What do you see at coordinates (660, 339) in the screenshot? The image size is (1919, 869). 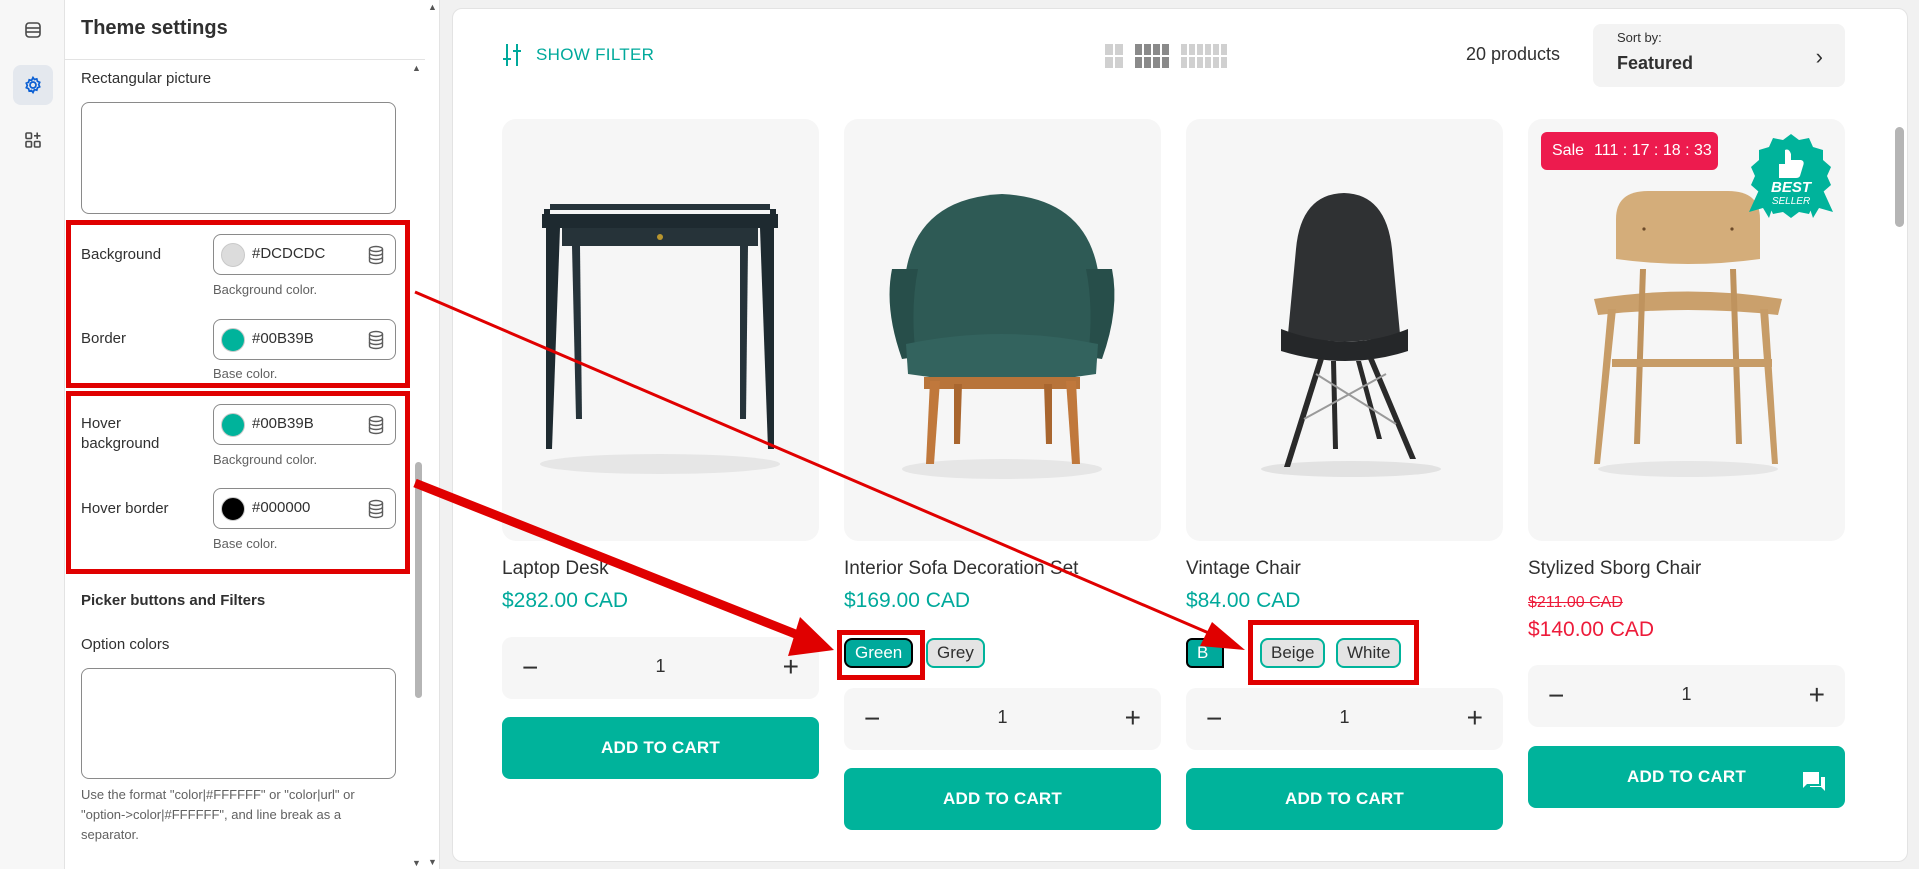 I see `desk-illustration` at bounding box center [660, 339].